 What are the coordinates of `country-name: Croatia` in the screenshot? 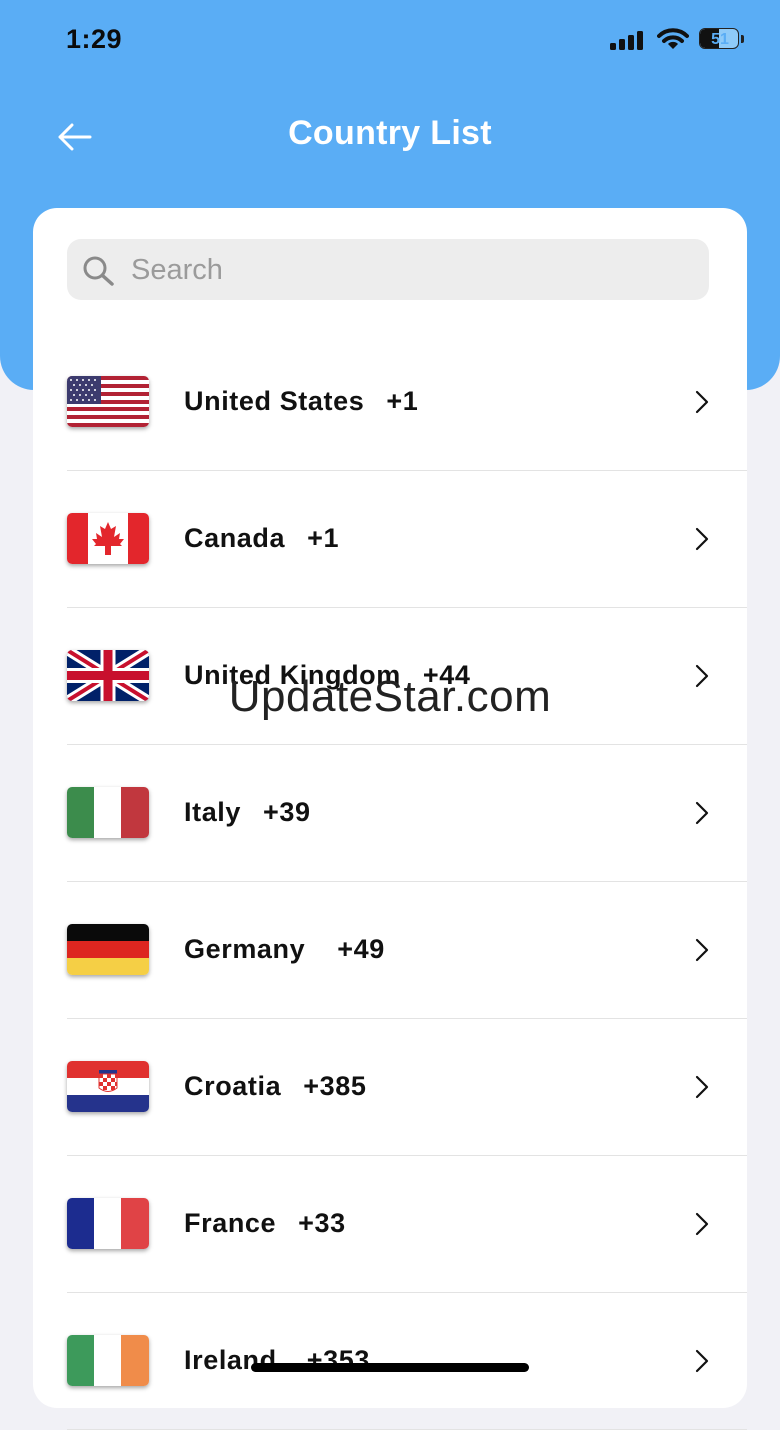 It's located at (233, 1086).